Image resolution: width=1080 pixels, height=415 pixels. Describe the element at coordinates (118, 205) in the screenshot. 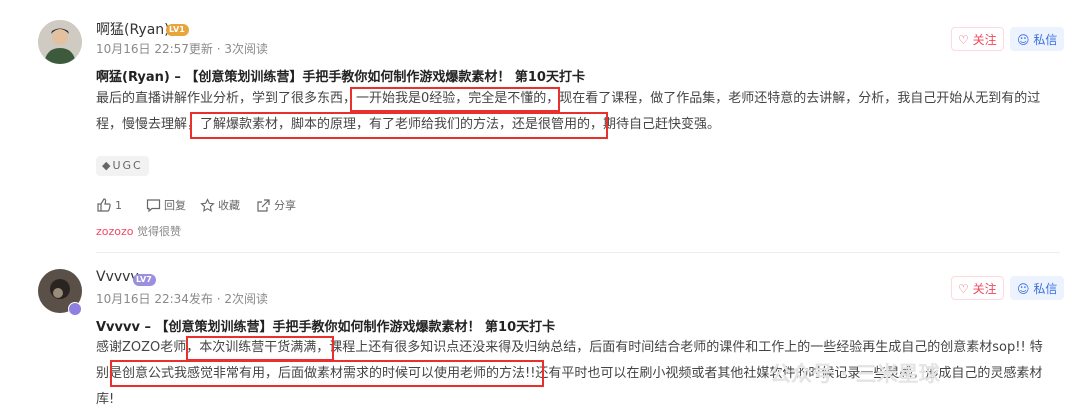

I see `like-count: 1` at that location.